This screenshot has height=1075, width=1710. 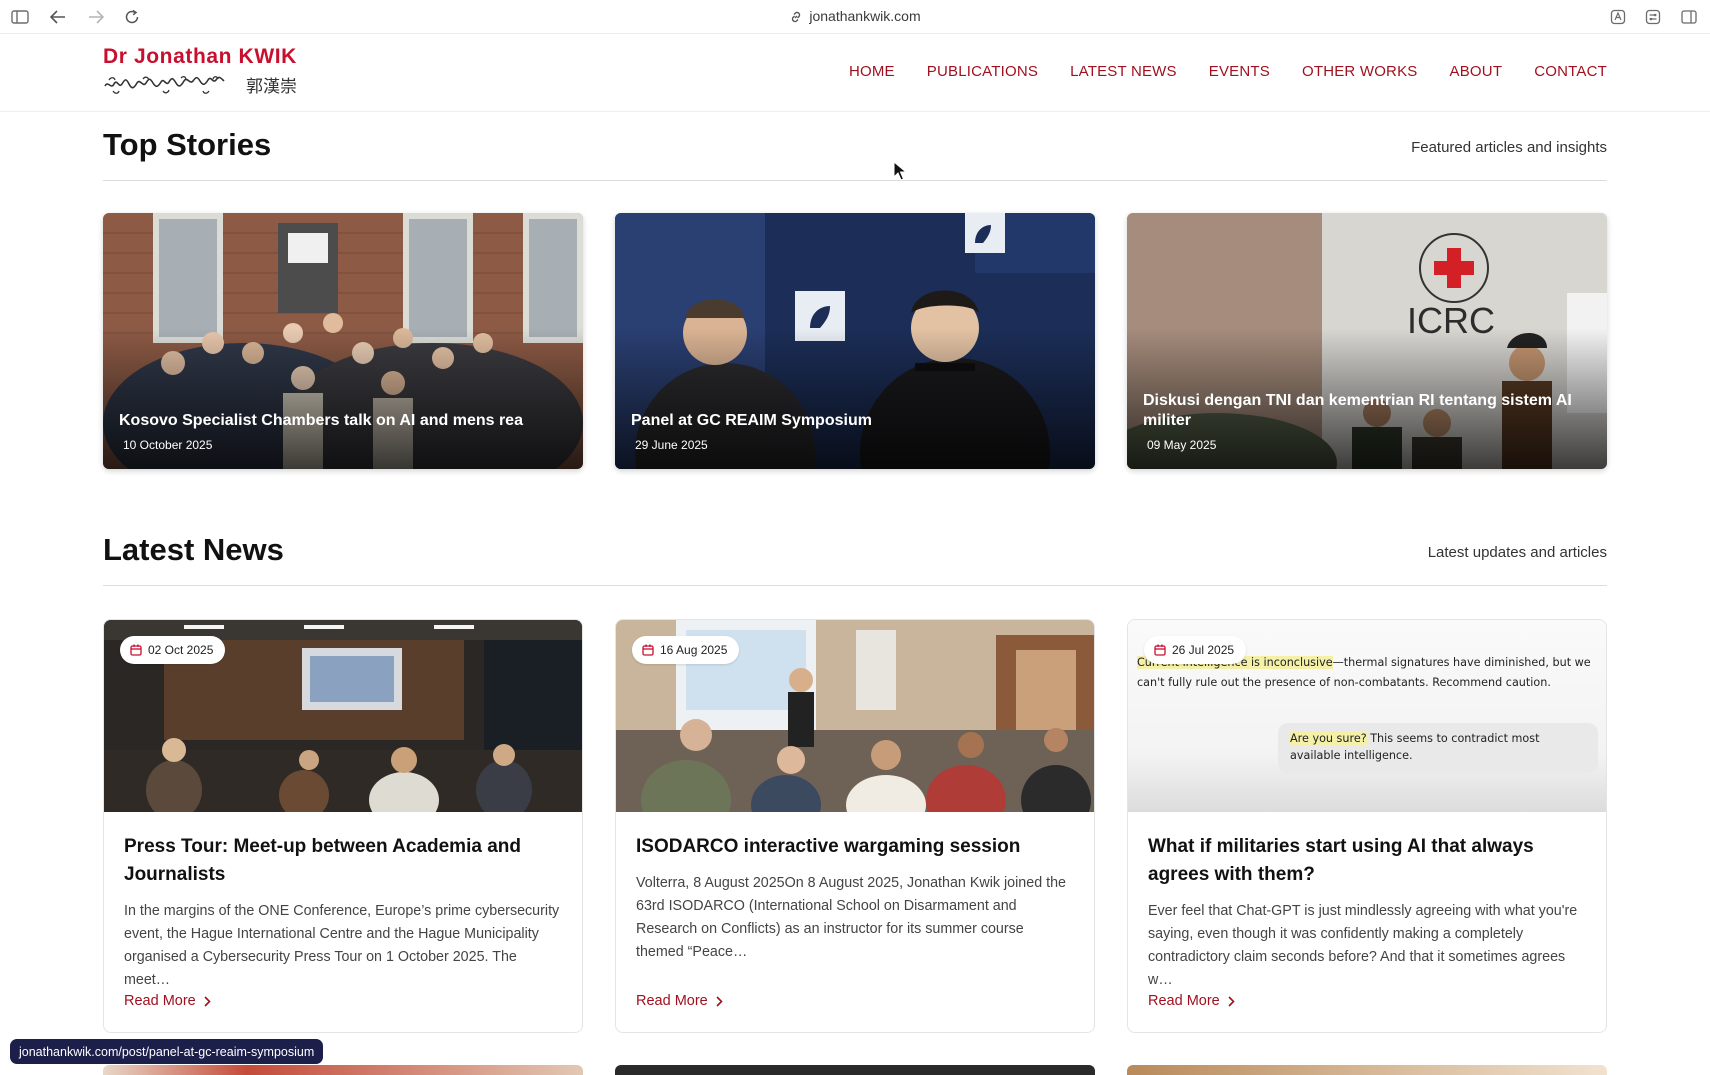 I want to click on date-badge: 16 Aug 2025, so click(x=686, y=650).